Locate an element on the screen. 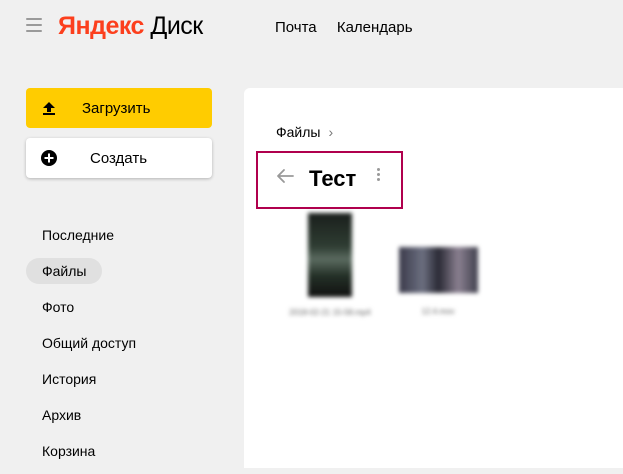 The height and width of the screenshot is (474, 623). create-button: Создать is located at coordinates (119, 158).